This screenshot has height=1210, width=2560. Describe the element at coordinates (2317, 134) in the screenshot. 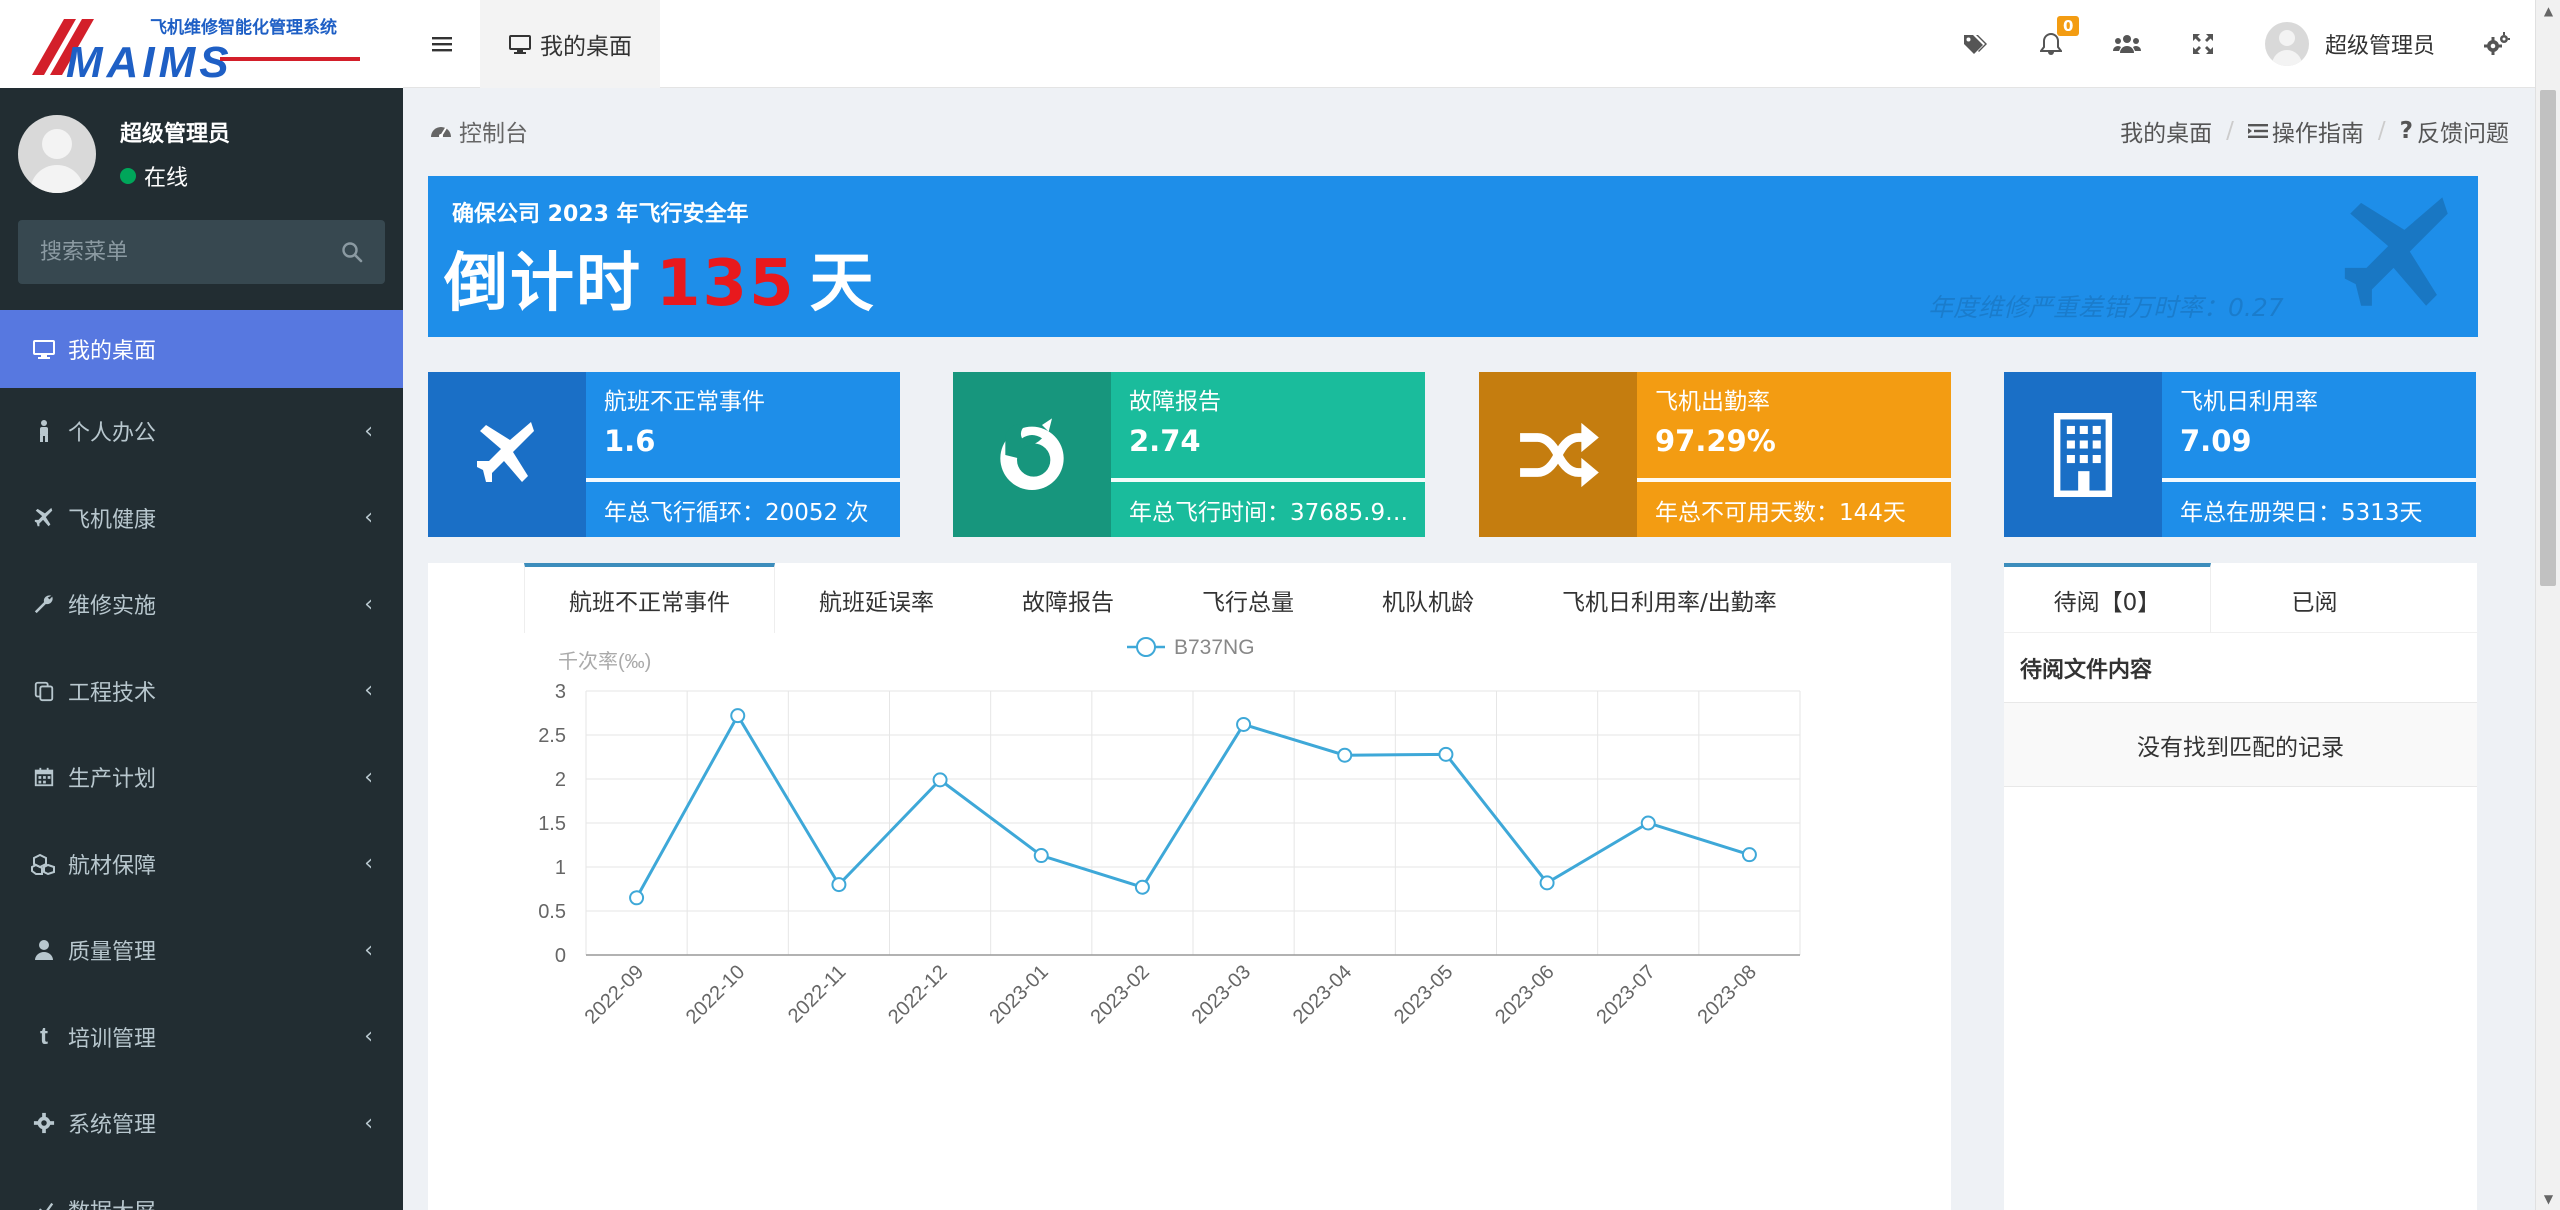

I see `breadcrumb-guide-label: 操作指南` at that location.